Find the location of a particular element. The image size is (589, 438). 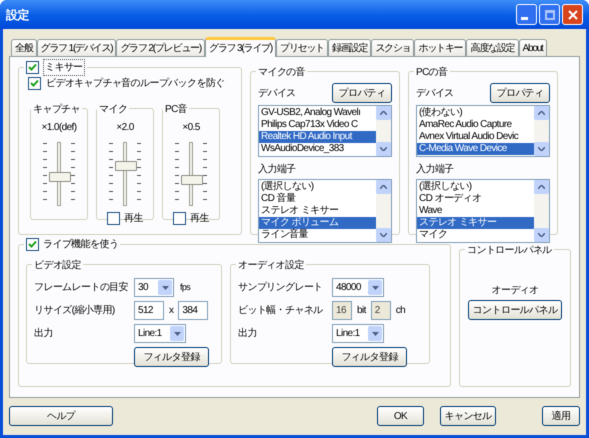

tab: スクショ is located at coordinates (392, 47).